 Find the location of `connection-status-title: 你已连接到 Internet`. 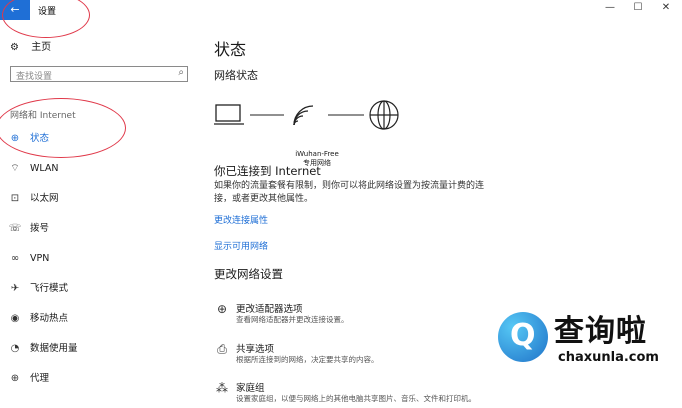

connection-status-title: 你已连接到 Internet is located at coordinates (267, 171).